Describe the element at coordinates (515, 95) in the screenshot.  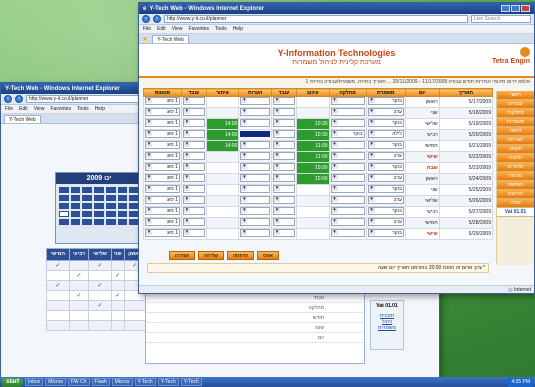
I see `side-menu-item: ראשי` at that location.